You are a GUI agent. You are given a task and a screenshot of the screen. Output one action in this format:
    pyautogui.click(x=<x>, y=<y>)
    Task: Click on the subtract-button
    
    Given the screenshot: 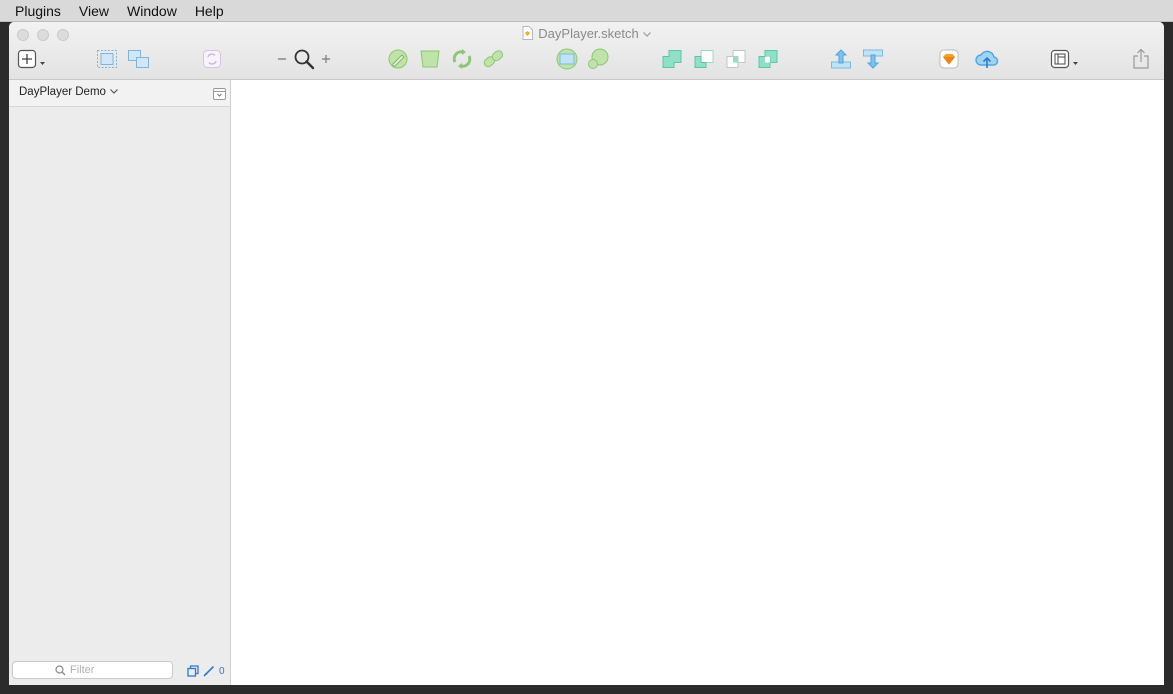 What is the action you would take?
    pyautogui.click(x=704, y=59)
    